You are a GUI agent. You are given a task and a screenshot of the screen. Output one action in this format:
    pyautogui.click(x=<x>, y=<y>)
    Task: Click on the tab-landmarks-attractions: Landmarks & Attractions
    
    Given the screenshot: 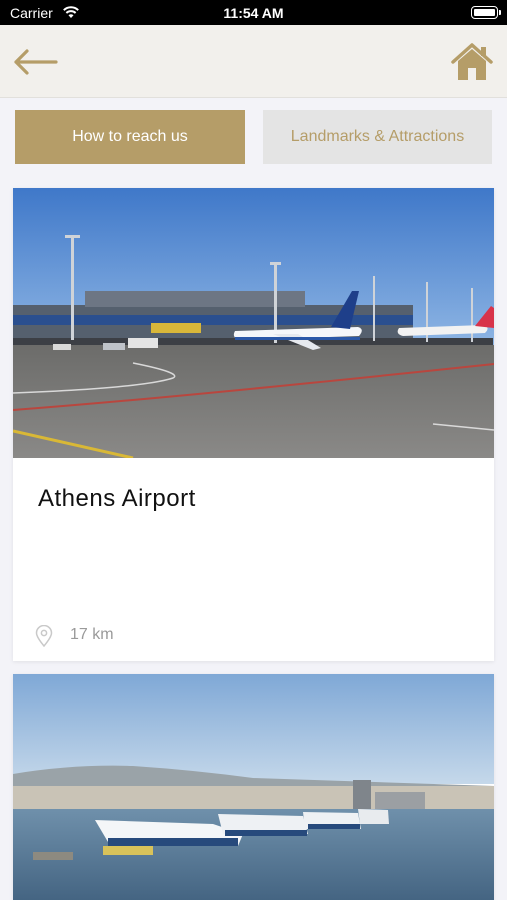 What is the action you would take?
    pyautogui.click(x=377, y=137)
    